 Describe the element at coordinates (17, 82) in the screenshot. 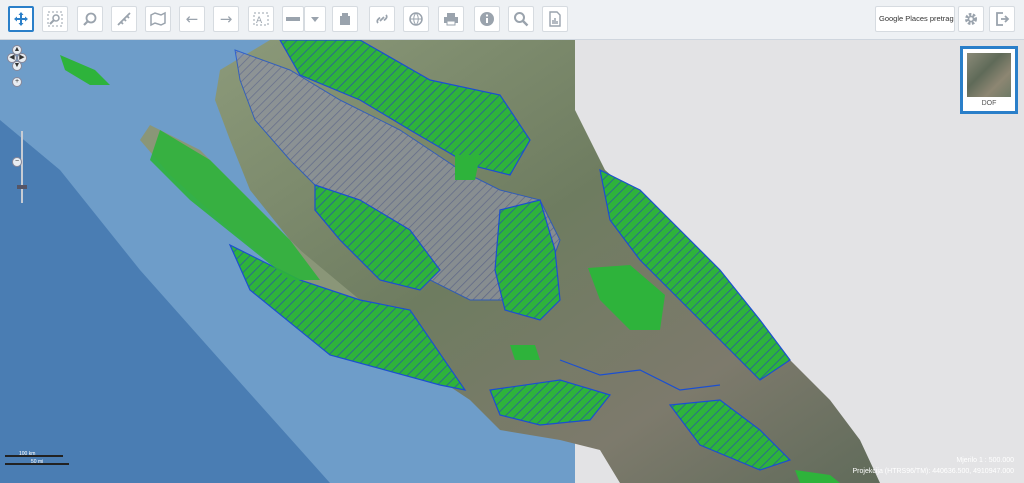

I see `zoom-in-icon: +` at that location.